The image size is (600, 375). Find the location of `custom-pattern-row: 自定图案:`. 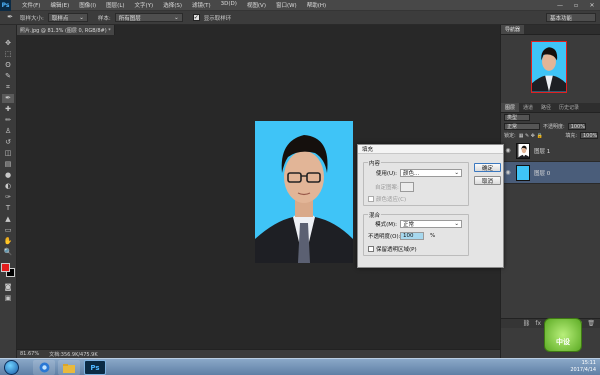

custom-pattern-row: 自定图案: is located at coordinates (394, 187).